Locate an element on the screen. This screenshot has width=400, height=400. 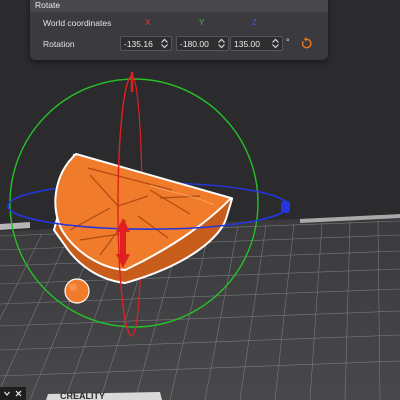
rotation-label: Rotation is located at coordinates (59, 44).